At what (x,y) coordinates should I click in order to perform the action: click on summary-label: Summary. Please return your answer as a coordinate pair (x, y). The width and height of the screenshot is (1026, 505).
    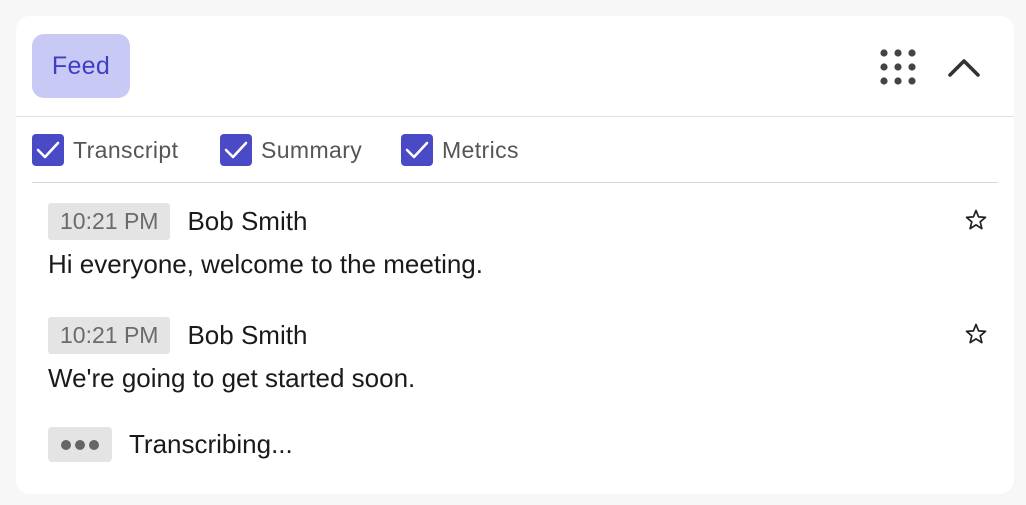
    Looking at the image, I should click on (312, 149).